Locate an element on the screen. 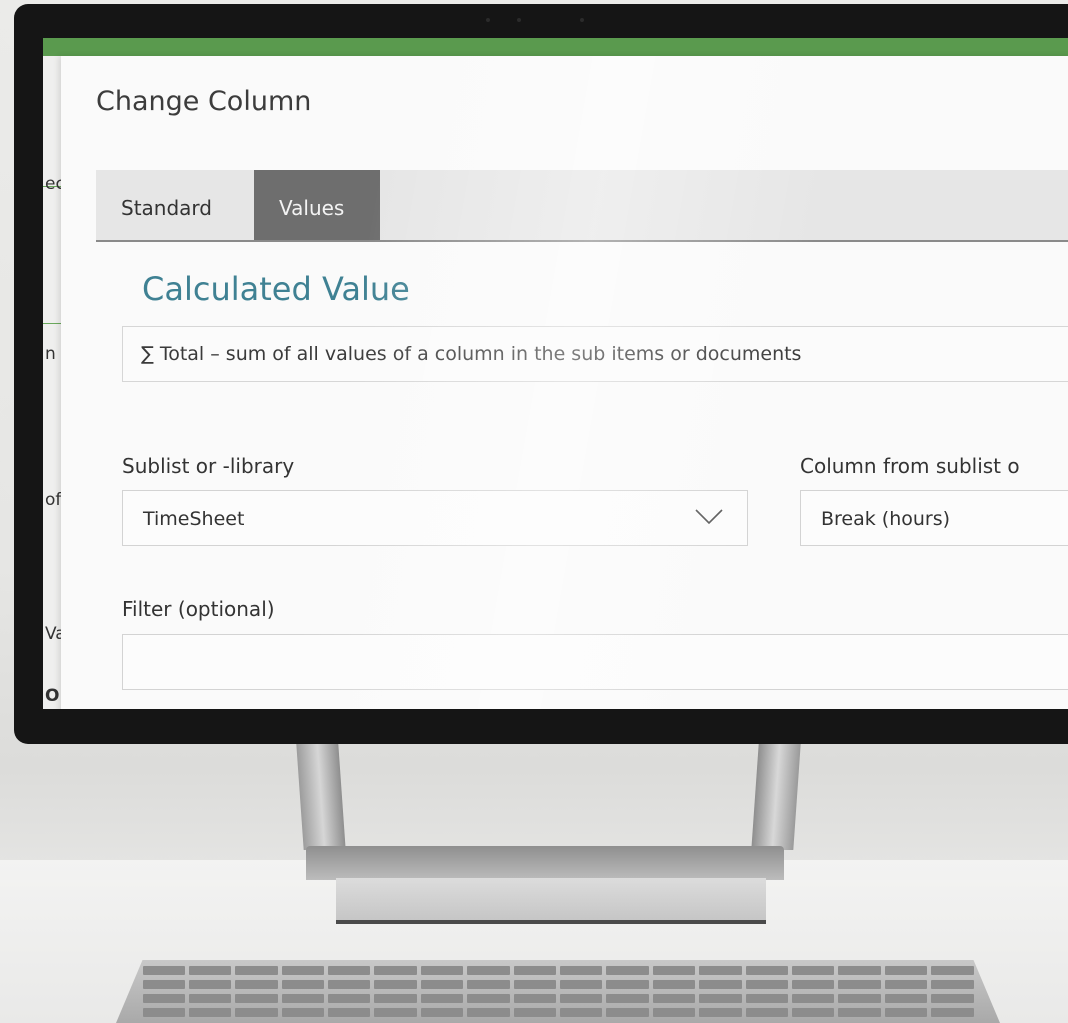 The width and height of the screenshot is (1068, 1023). tab-standard: Standard is located at coordinates (175, 205).